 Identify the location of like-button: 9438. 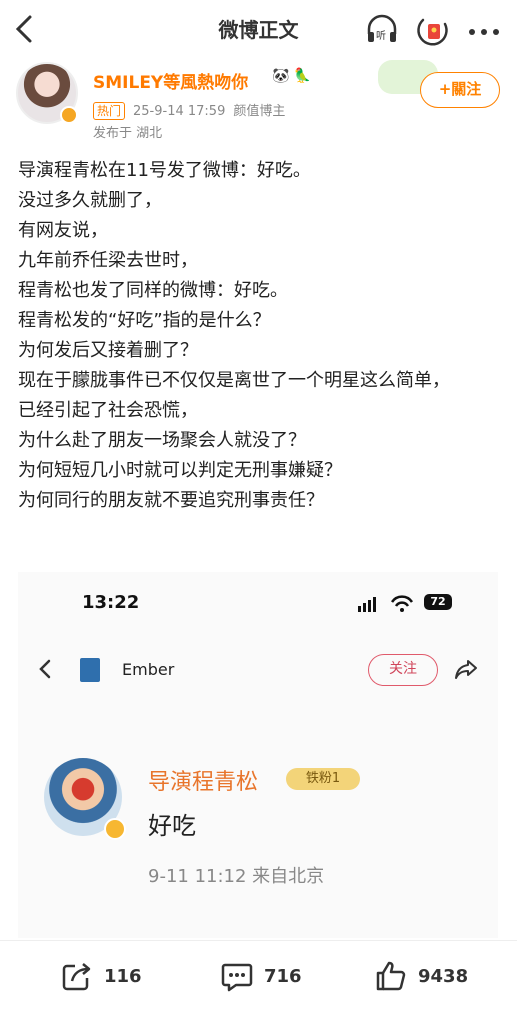
(421, 976).